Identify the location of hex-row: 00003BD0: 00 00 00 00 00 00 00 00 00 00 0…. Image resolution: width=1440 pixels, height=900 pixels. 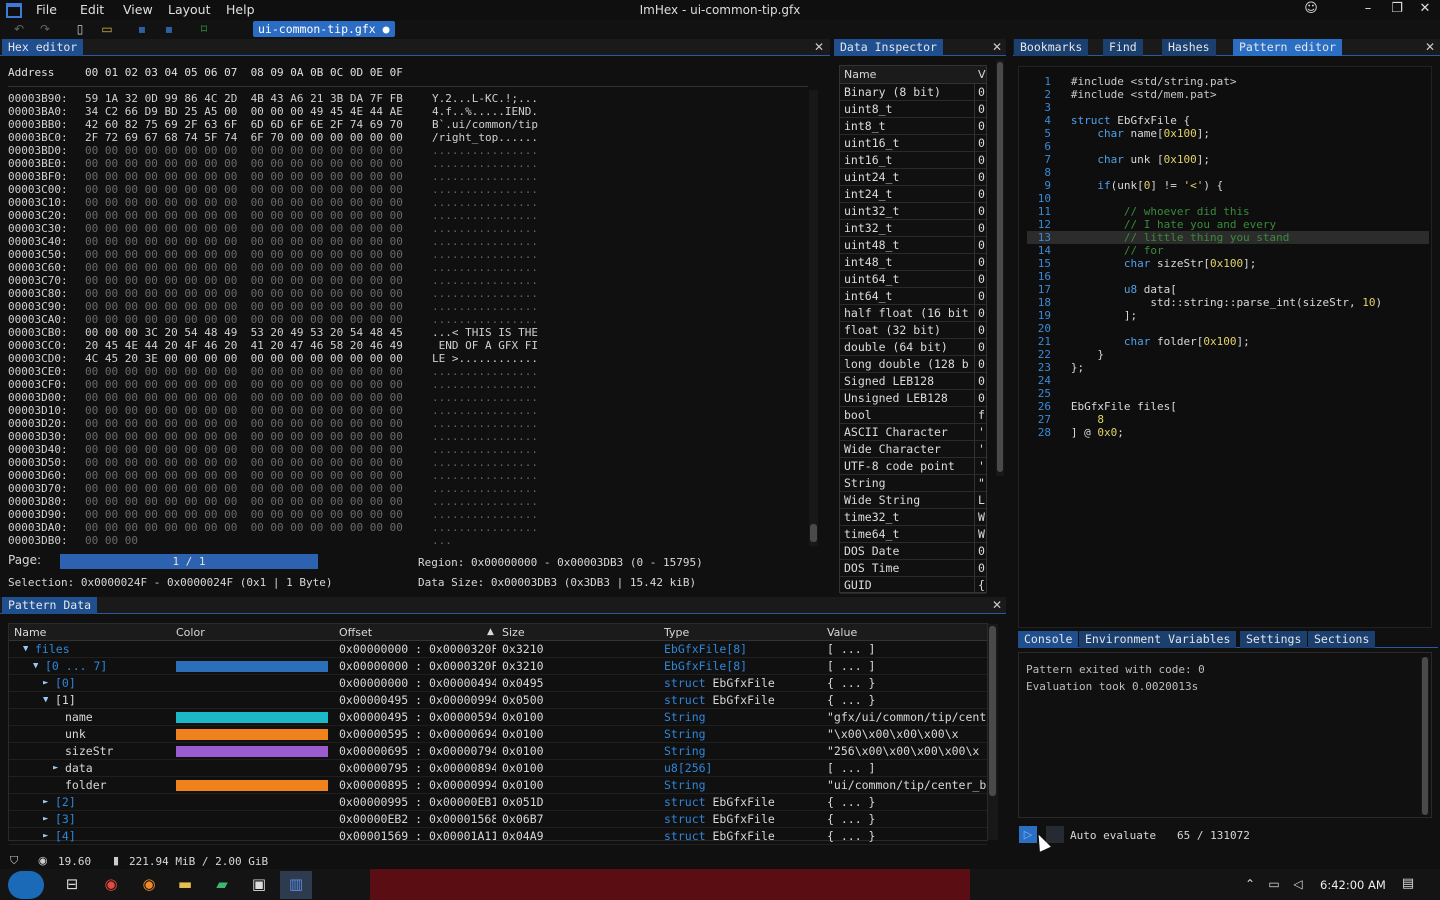
(273, 150).